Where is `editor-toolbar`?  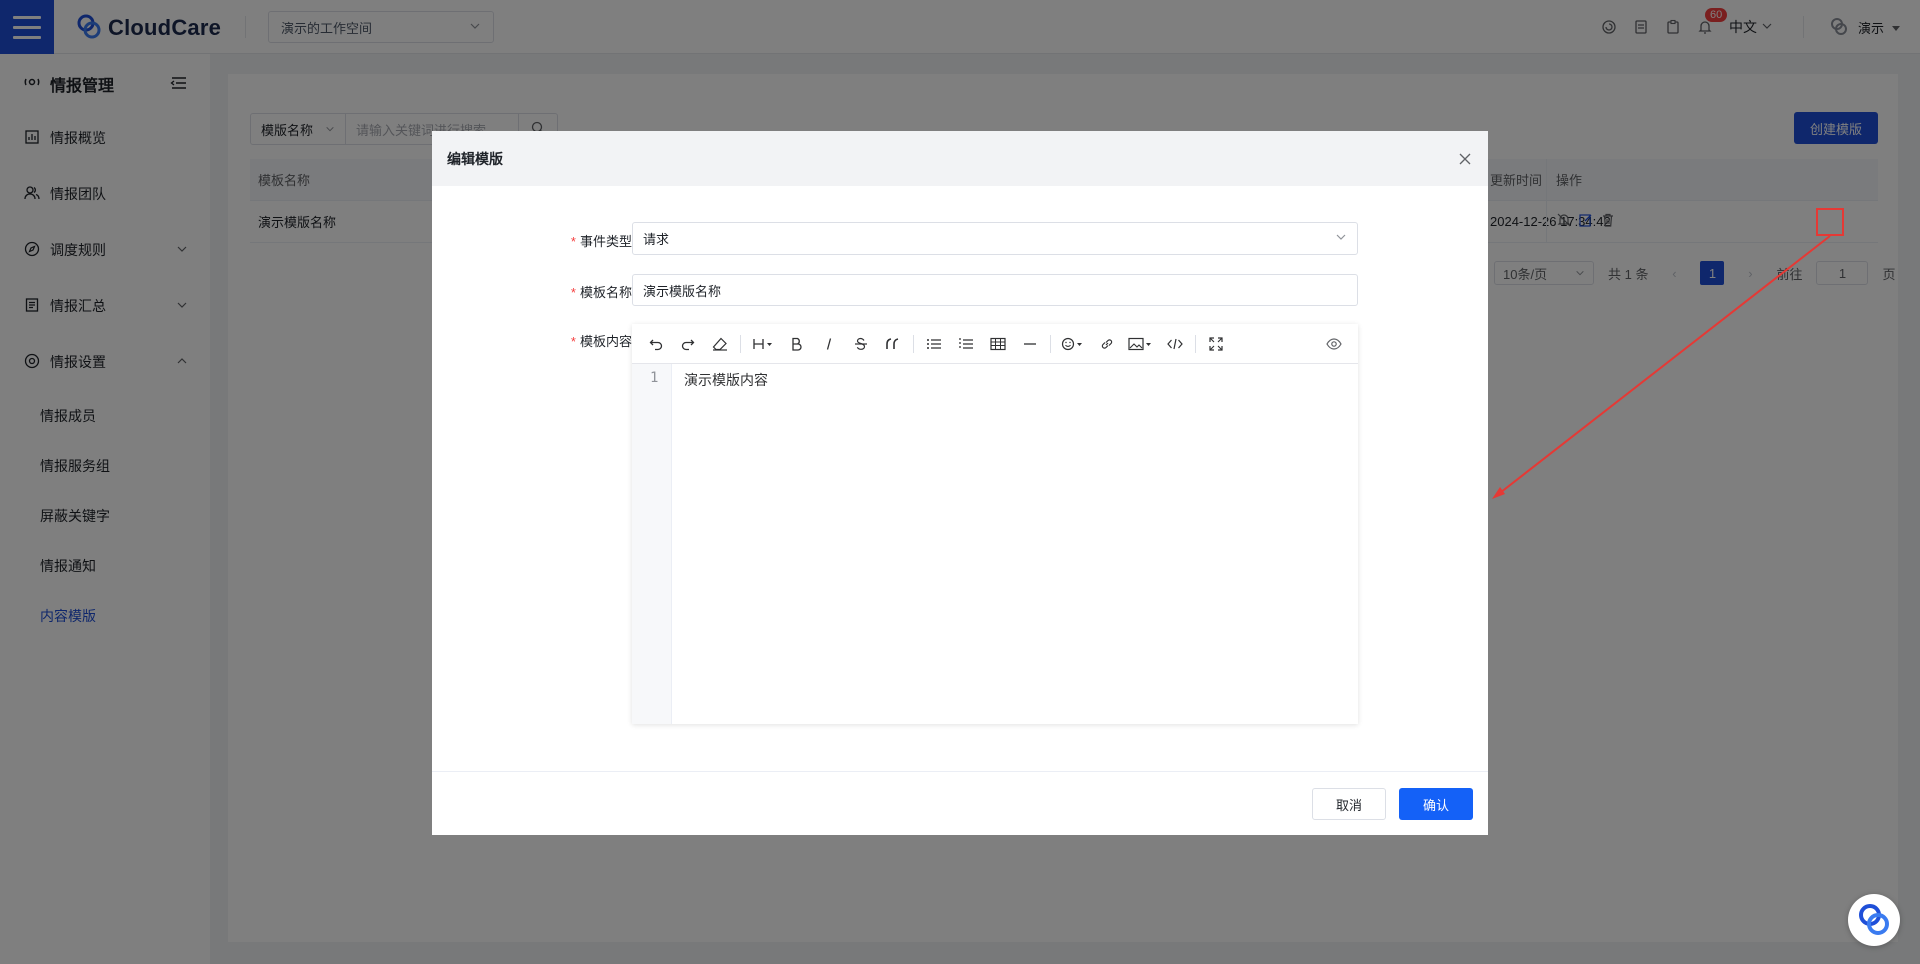
editor-toolbar is located at coordinates (995, 344).